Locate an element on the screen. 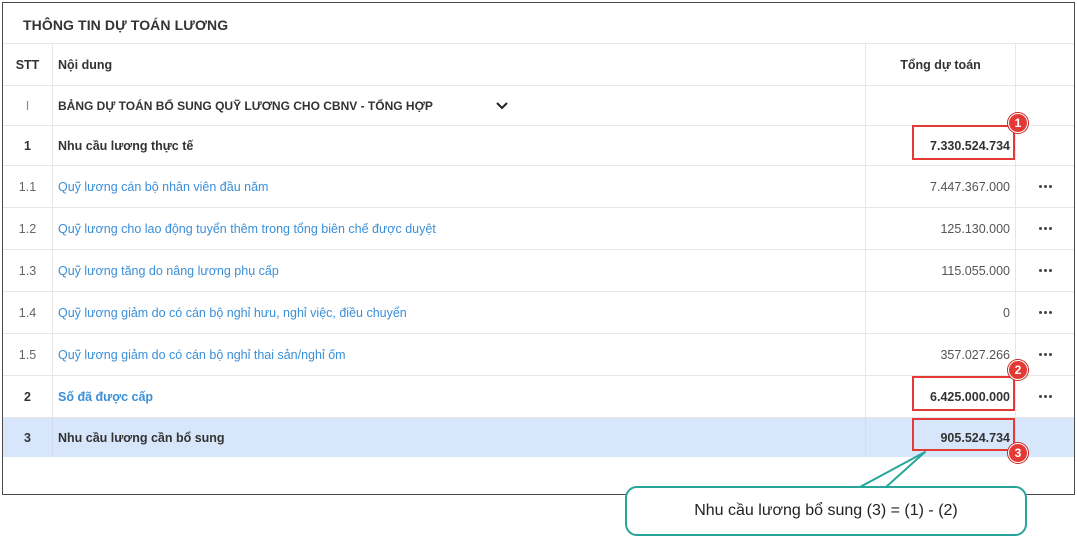  row-total: 6.425.000.000 is located at coordinates (941, 396).